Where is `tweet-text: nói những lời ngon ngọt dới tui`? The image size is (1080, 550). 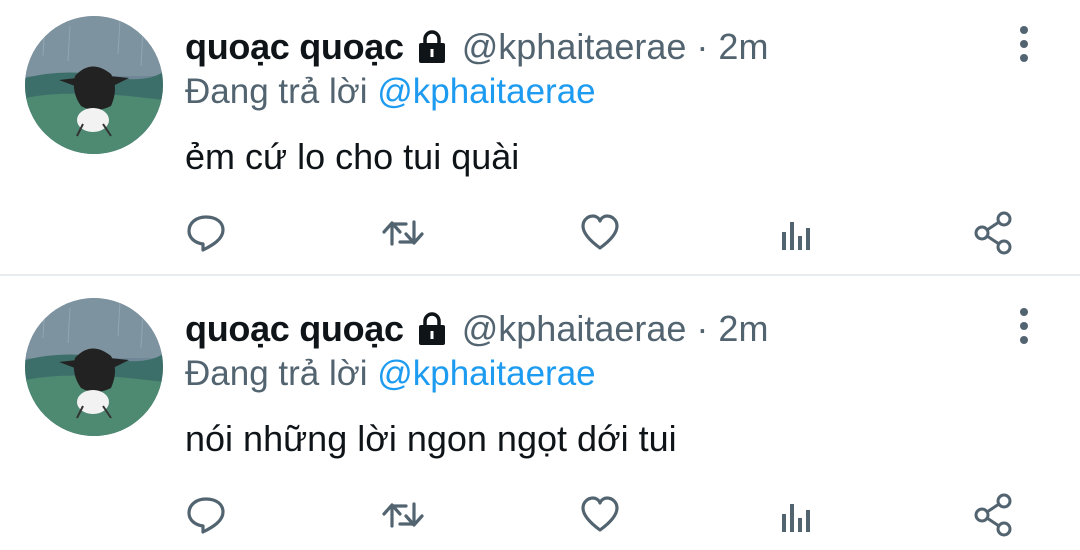
tweet-text: nói những lời ngon ngọt dới tui is located at coordinates (431, 438).